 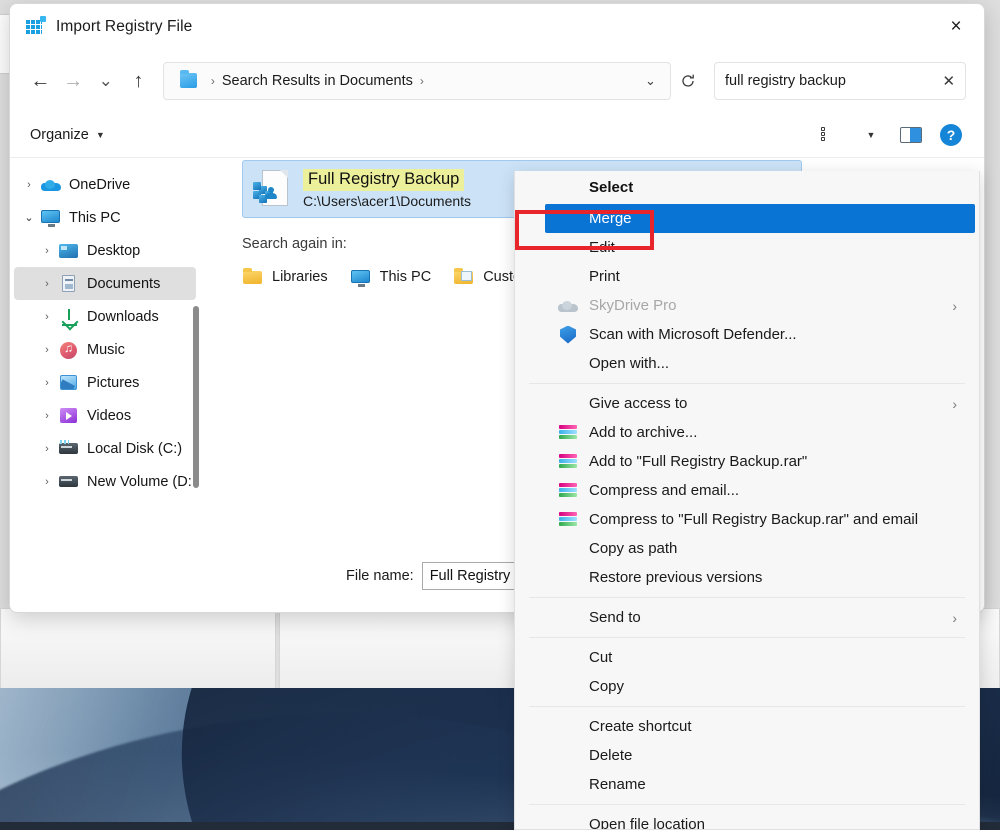 I want to click on address-bar: › Search Results in Documents › ⌄, so click(x=416, y=81).